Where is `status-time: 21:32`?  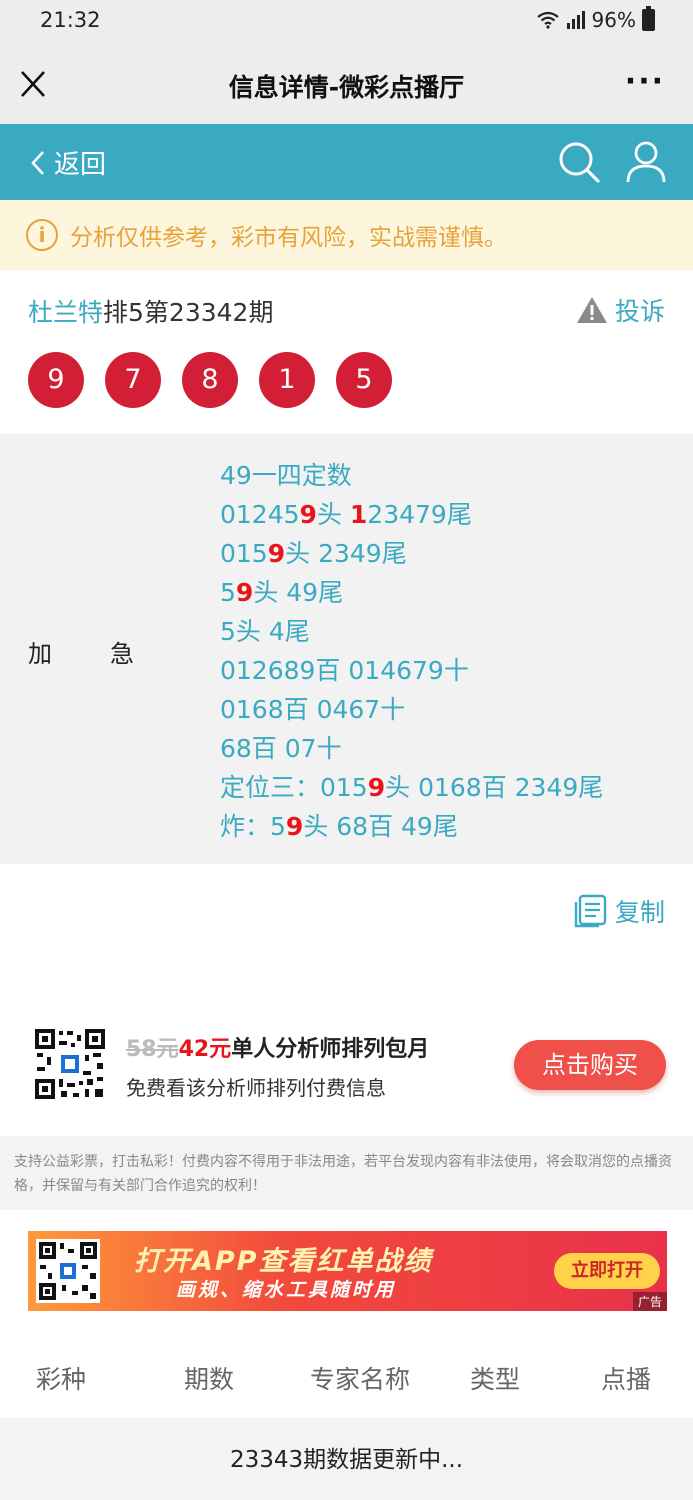
status-time: 21:32 is located at coordinates (70, 20).